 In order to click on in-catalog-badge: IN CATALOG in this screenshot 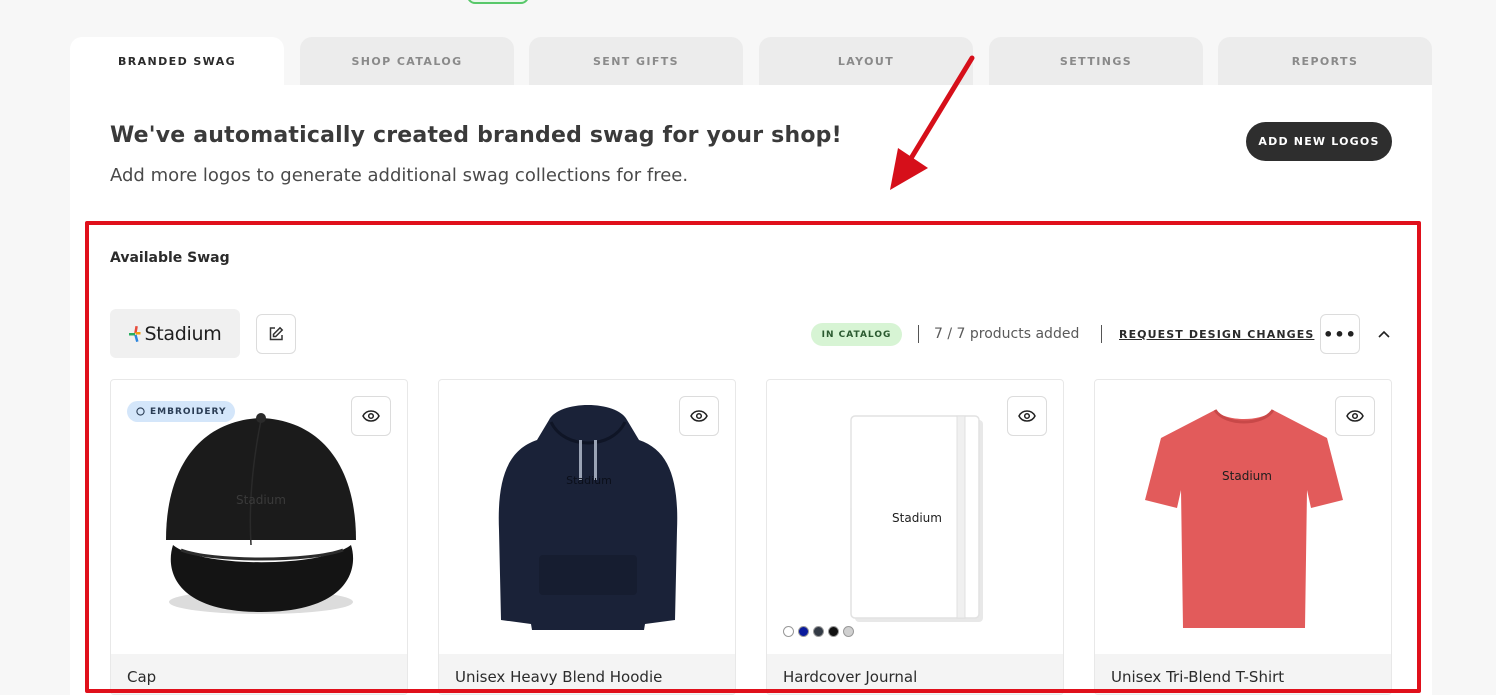, I will do `click(856, 334)`.